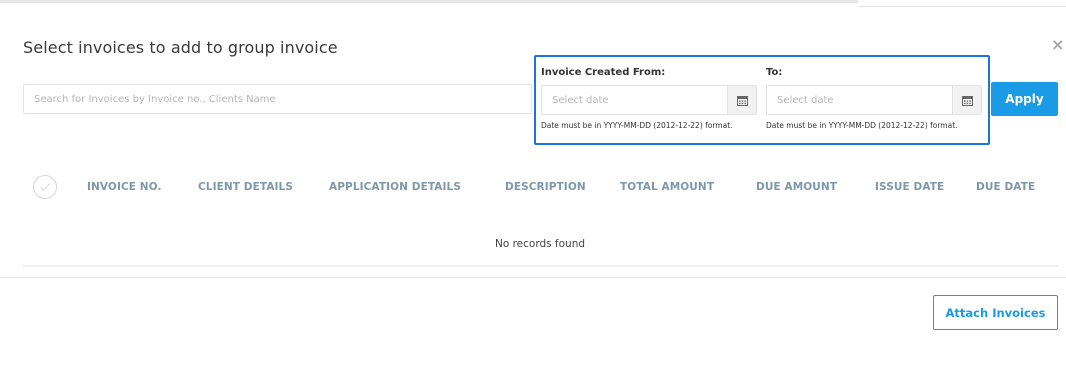 Image resolution: width=1066 pixels, height=392 pixels. Describe the element at coordinates (667, 187) in the screenshot. I see `column-header-total-amount: TOTAL AMOUNT` at that location.